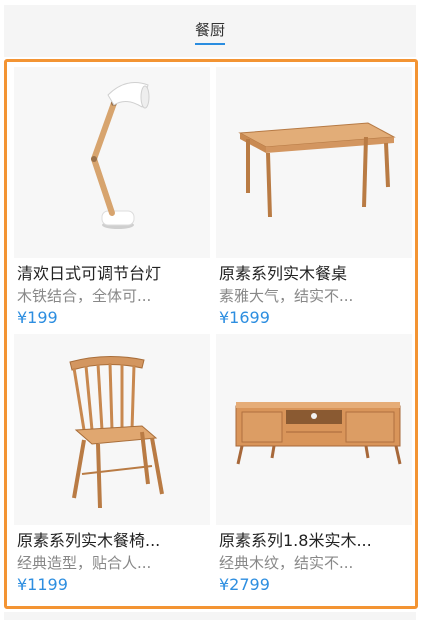 The width and height of the screenshot is (425, 620). What do you see at coordinates (244, 317) in the screenshot?
I see `product-price: ¥1699` at bounding box center [244, 317].